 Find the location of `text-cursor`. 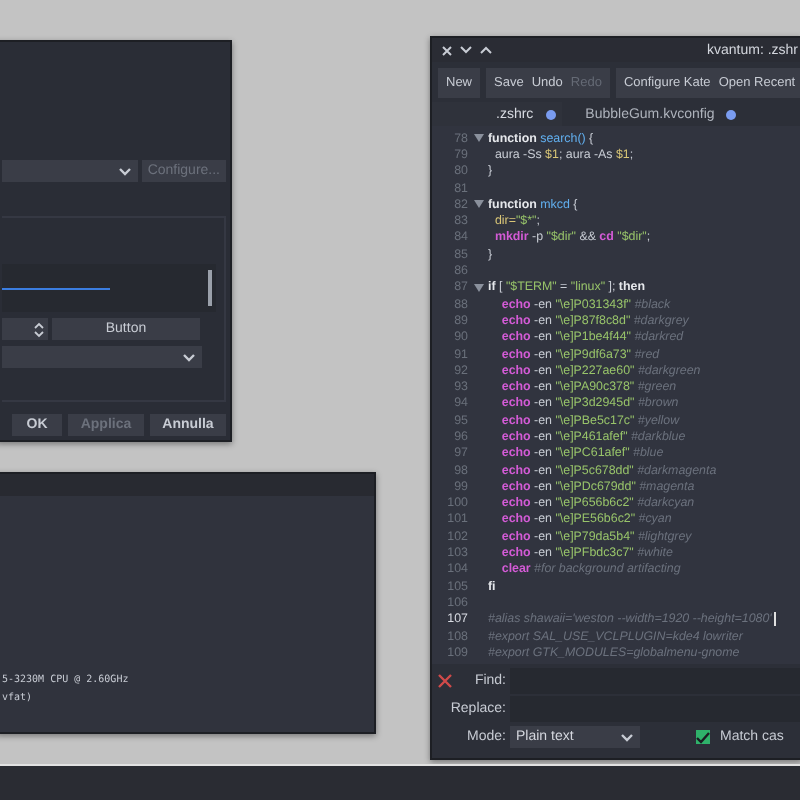

text-cursor is located at coordinates (774, 619).